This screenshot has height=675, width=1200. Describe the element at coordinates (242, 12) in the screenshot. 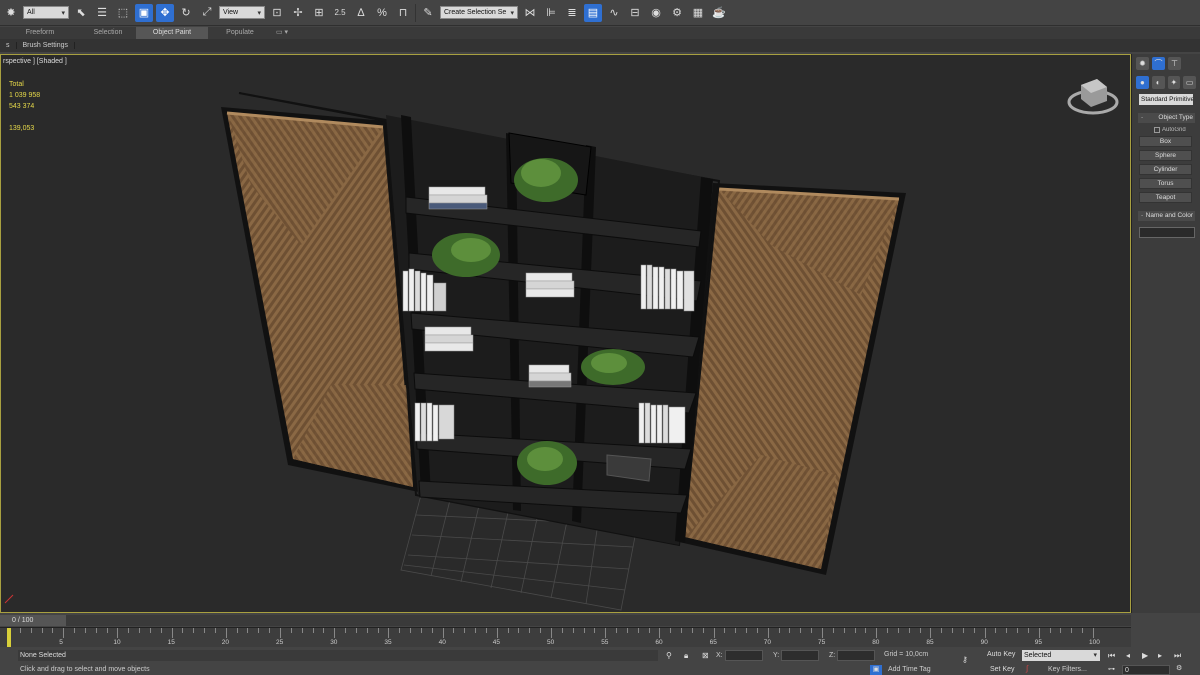

I see `reference-coord-dropdown: View` at that location.